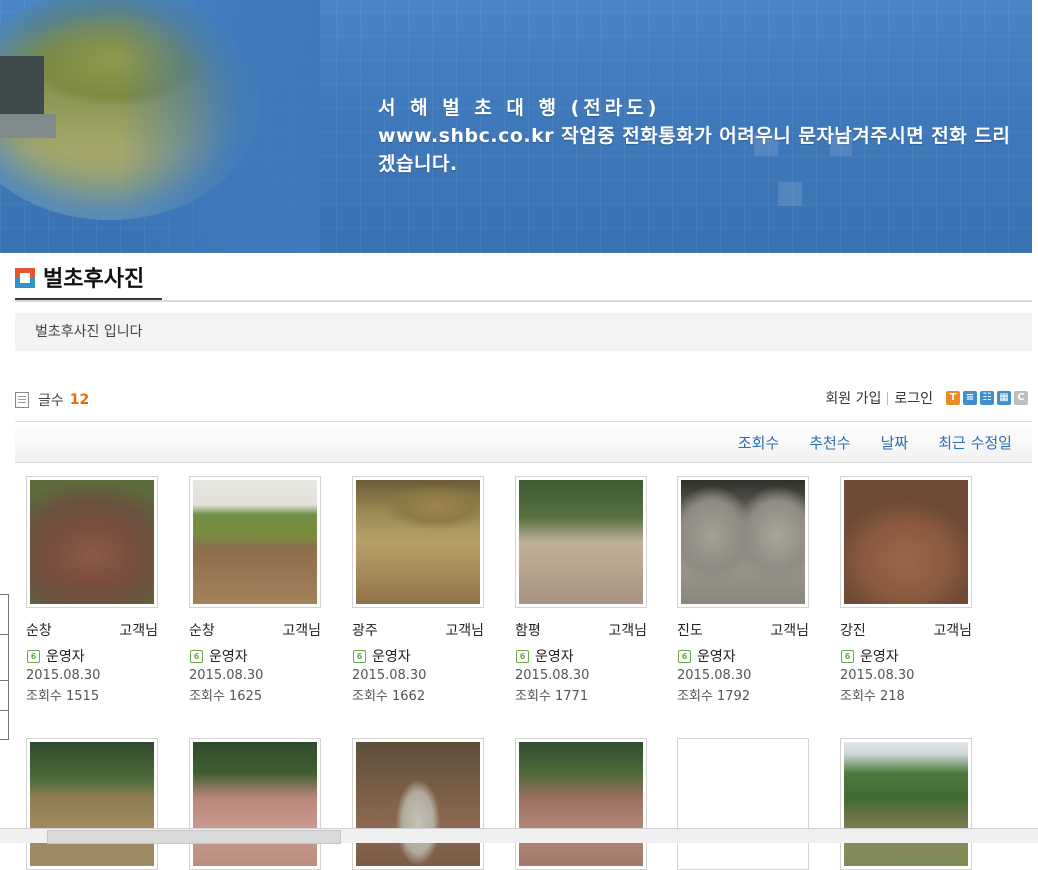 The image size is (1038, 870). I want to click on post-title: 함평, so click(528, 630).